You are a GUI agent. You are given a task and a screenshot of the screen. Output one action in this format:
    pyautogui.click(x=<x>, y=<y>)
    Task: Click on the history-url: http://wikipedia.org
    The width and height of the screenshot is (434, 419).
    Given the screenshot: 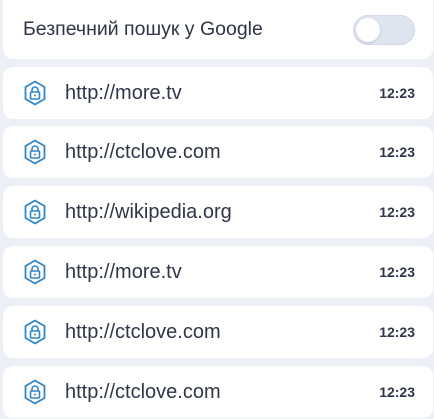 What is the action you would take?
    pyautogui.click(x=148, y=211)
    